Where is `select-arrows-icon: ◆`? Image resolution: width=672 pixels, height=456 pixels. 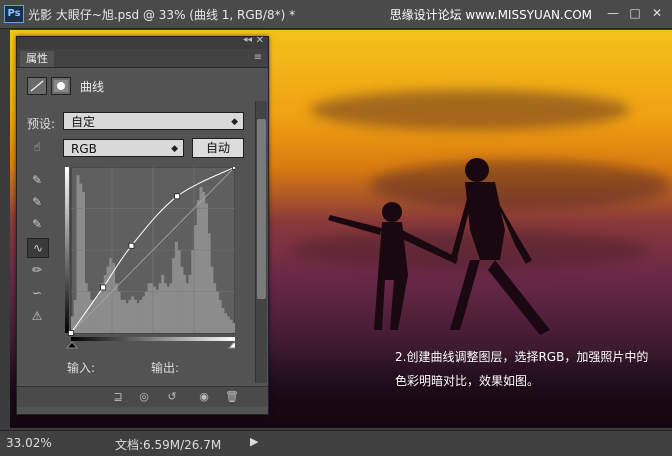
select-arrows-icon: ◆ is located at coordinates (234, 122).